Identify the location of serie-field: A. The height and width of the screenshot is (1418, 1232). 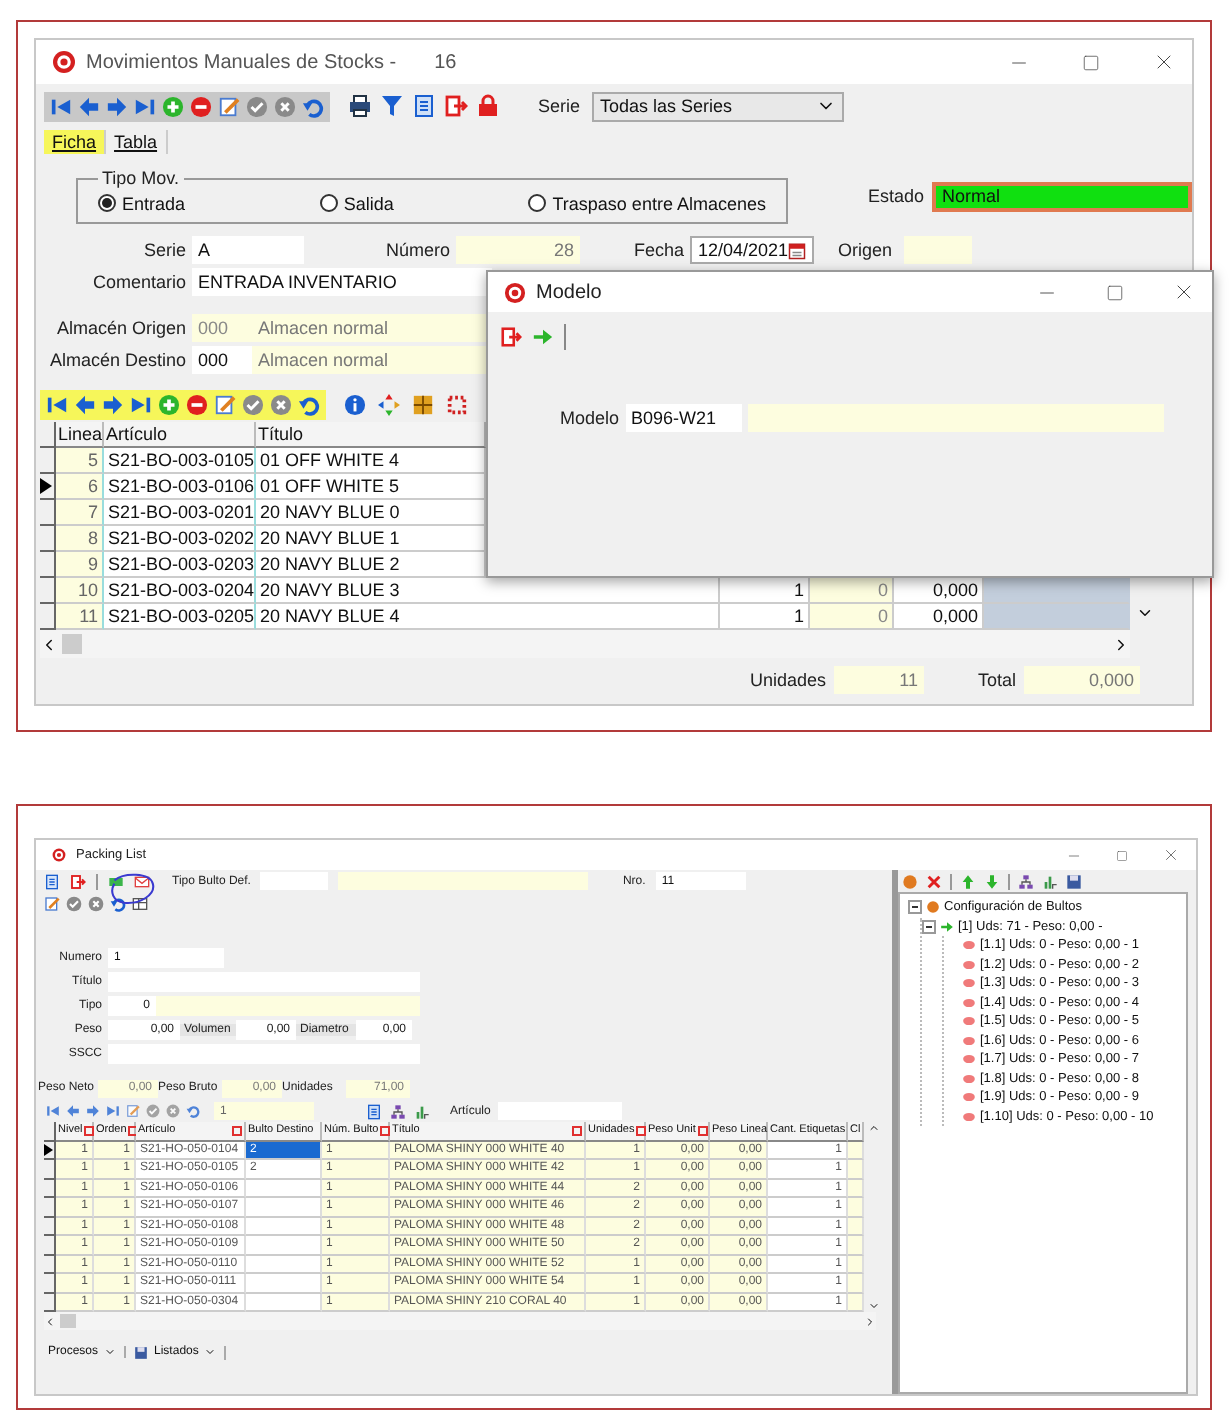
(248, 250).